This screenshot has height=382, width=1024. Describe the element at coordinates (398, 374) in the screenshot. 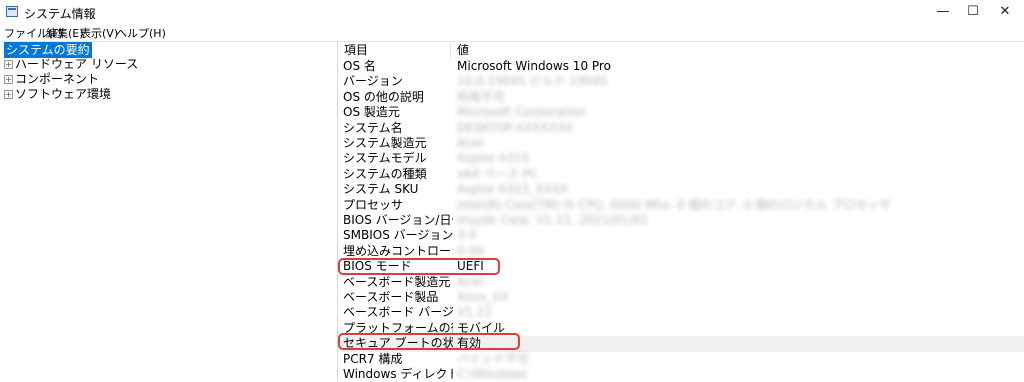

I see `item-name-cell: Windows ディレクトリ` at that location.